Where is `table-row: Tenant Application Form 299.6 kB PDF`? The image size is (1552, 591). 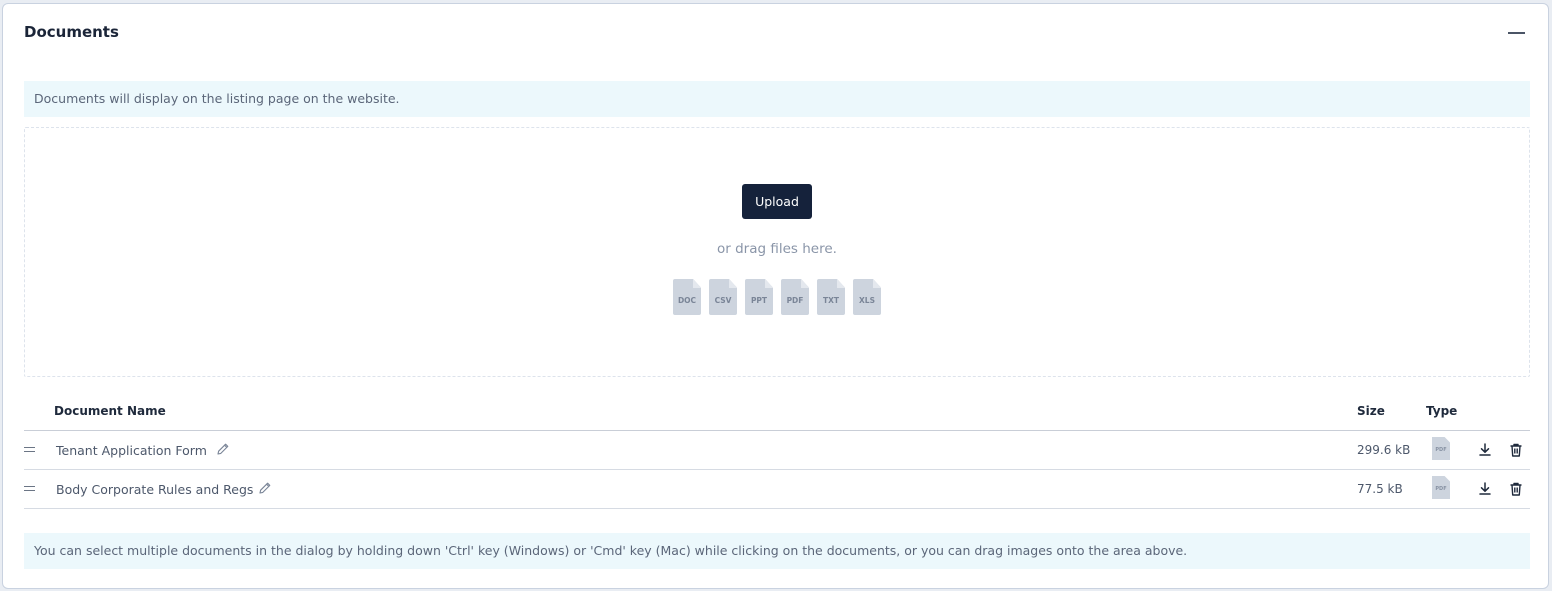 table-row: Tenant Application Form 299.6 kB PDF is located at coordinates (777, 450).